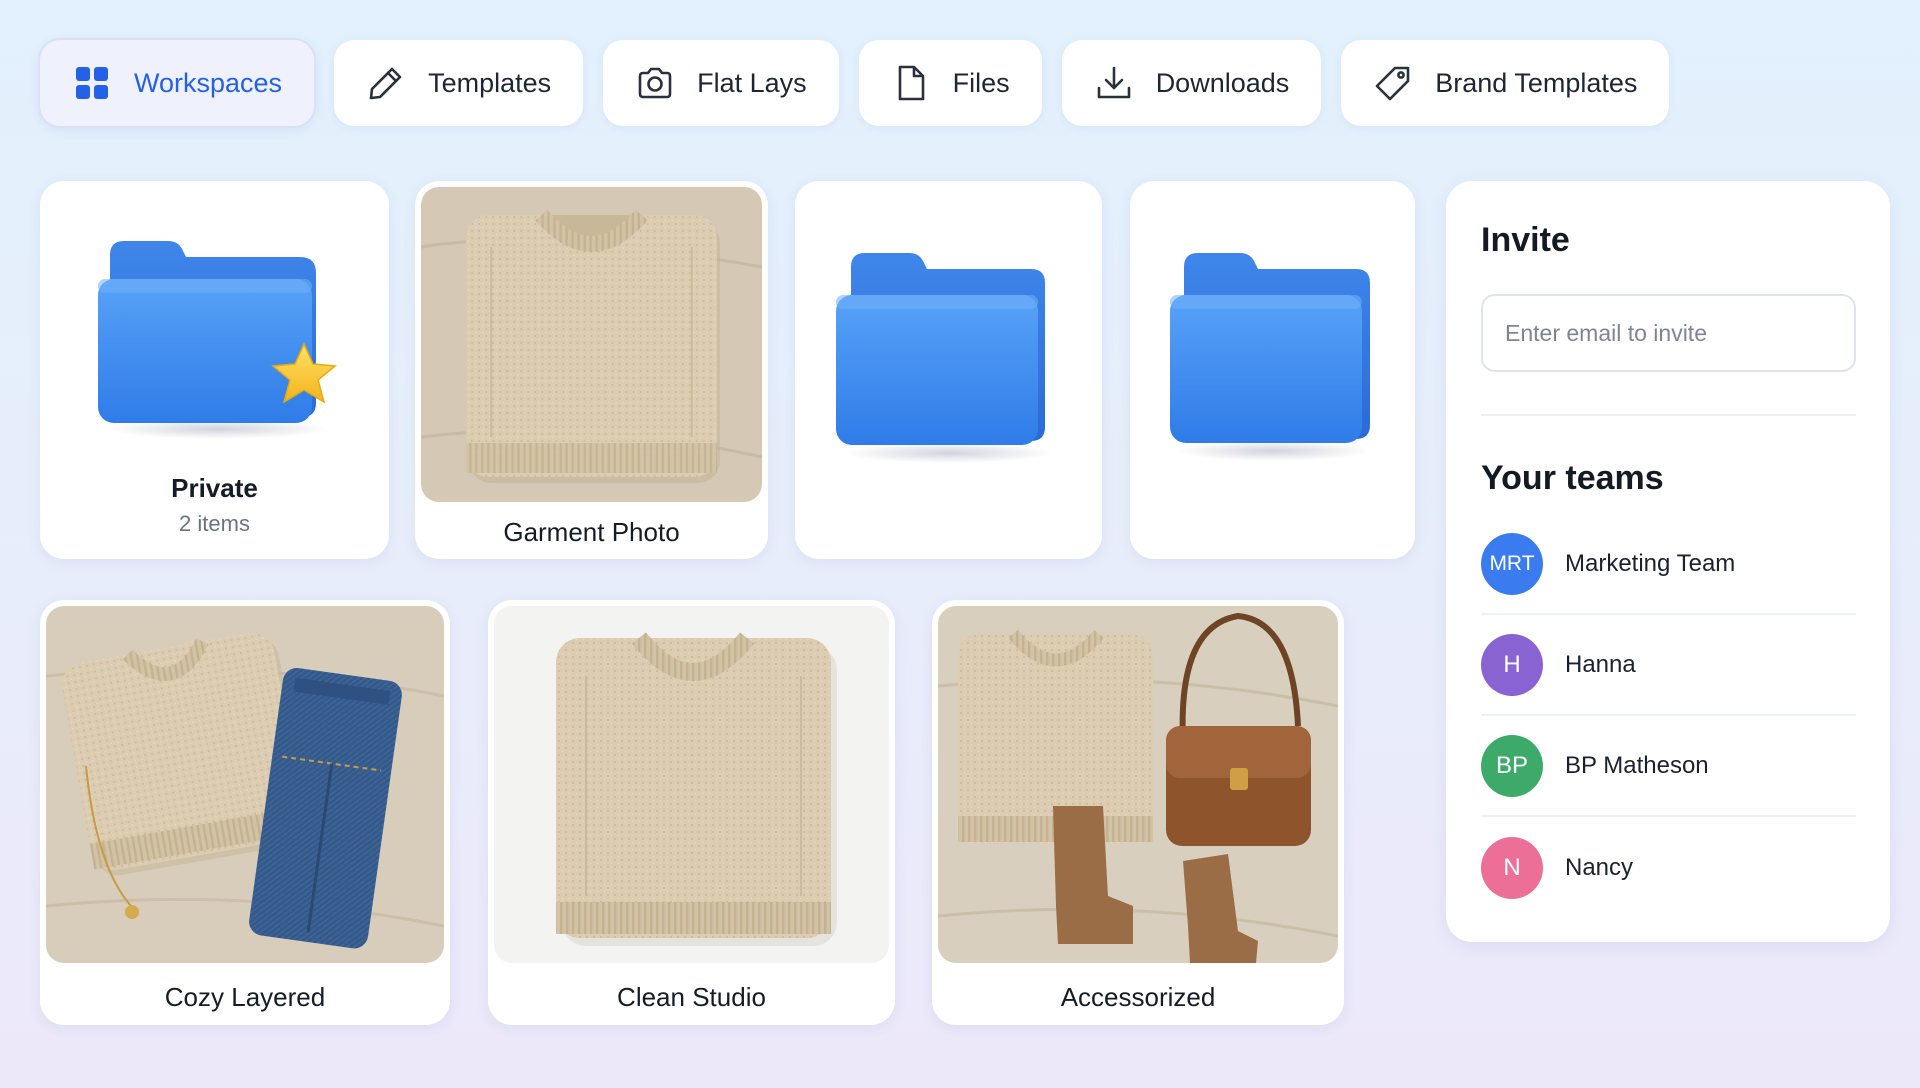  I want to click on grid-icon, so click(92, 83).